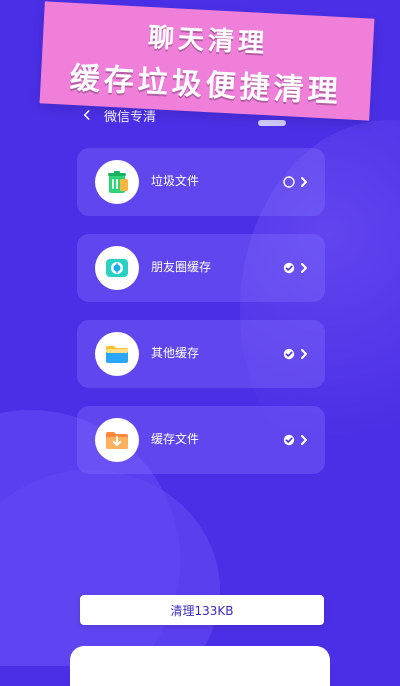 This screenshot has width=400, height=686. I want to click on download-folder-icon, so click(117, 440).